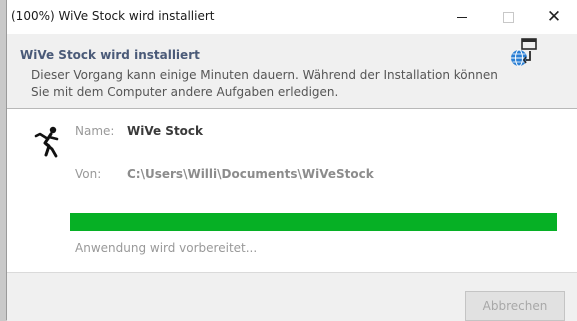 The height and width of the screenshot is (321, 577). What do you see at coordinates (250, 174) in the screenshot?
I see `from-value: C:\Users\Willi\Documents\WiVeStock` at bounding box center [250, 174].